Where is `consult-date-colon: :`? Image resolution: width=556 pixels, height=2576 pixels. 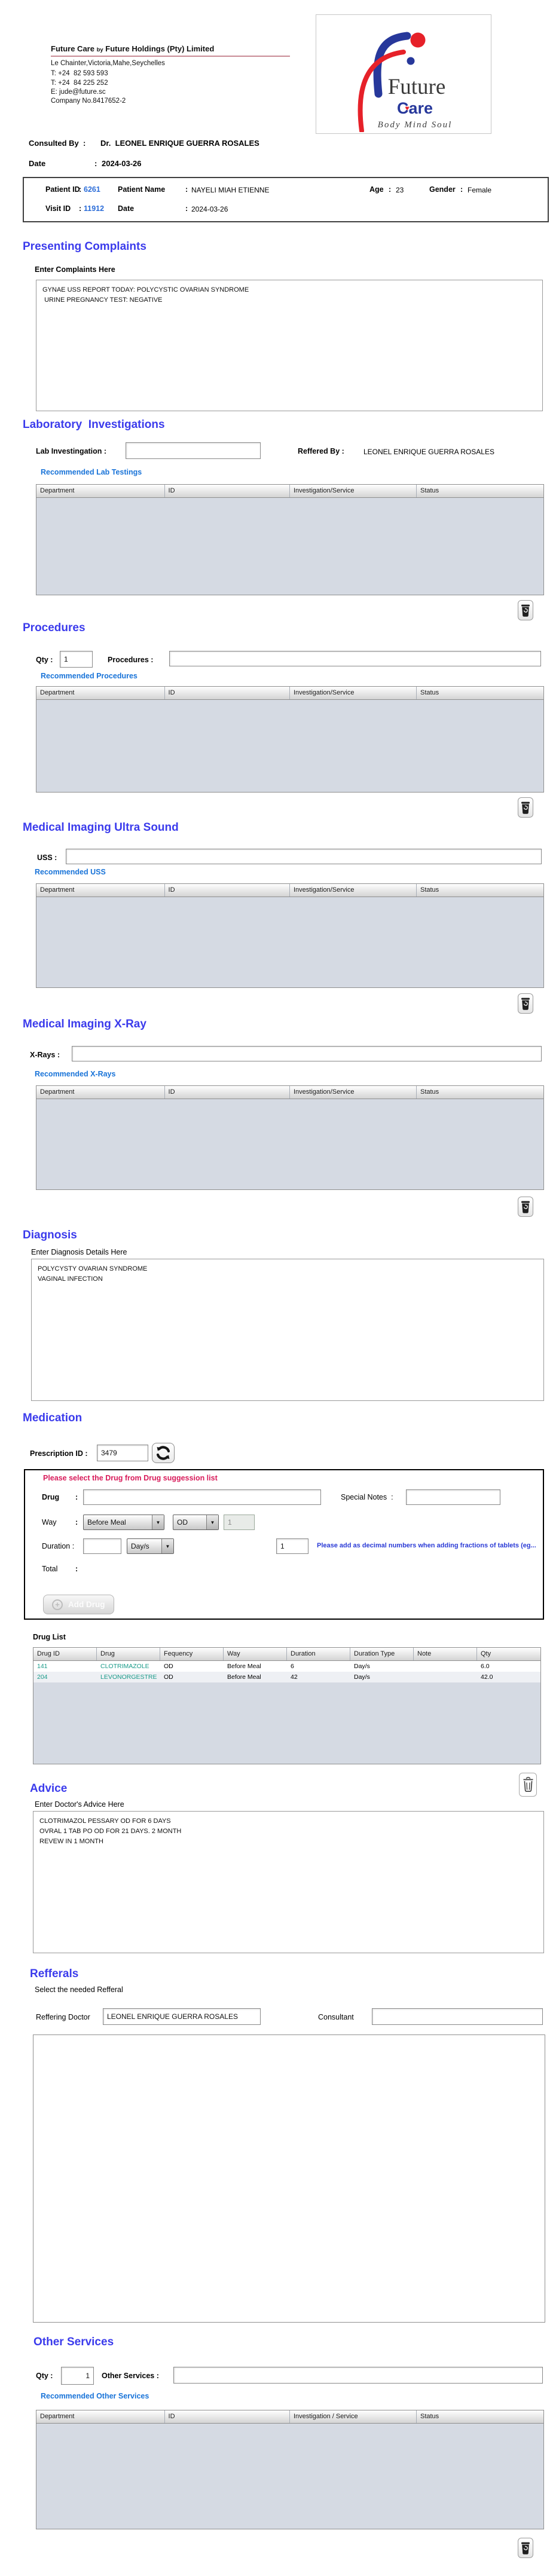
consult-date-colon: : is located at coordinates (96, 163).